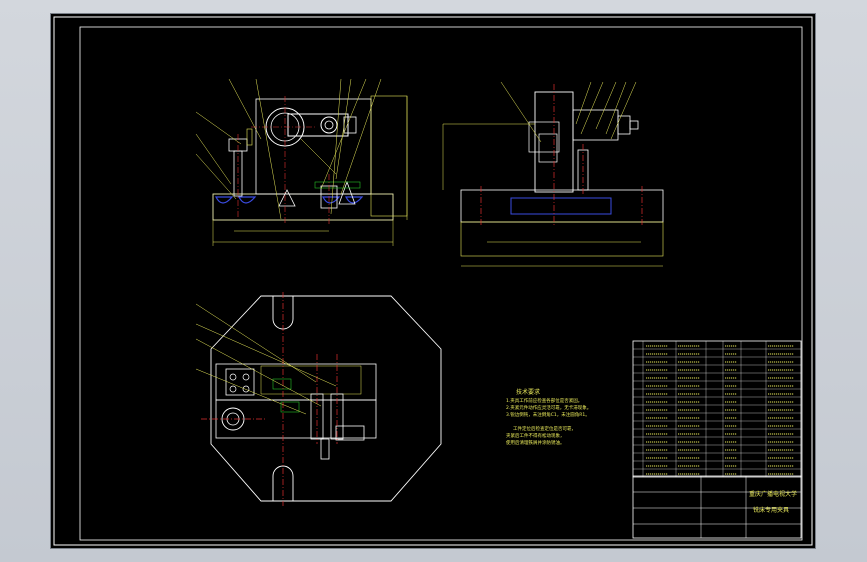 The height and width of the screenshot is (562, 867). I want to click on notes-line-2: 2.夹紧元件动作应灵活可靠，无卡滞现象。, so click(548, 407).